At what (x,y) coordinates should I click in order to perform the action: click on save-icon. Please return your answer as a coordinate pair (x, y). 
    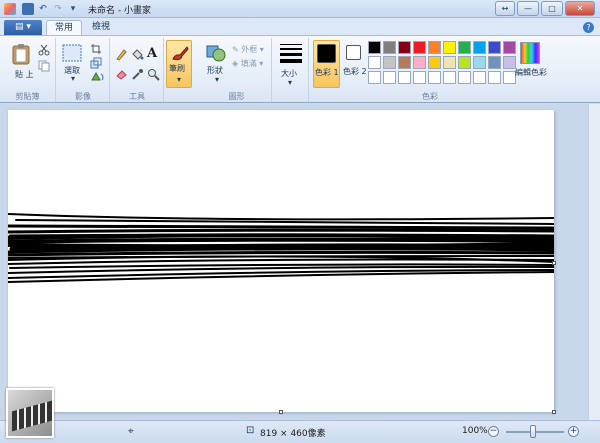
    Looking at the image, I should click on (28, 9).